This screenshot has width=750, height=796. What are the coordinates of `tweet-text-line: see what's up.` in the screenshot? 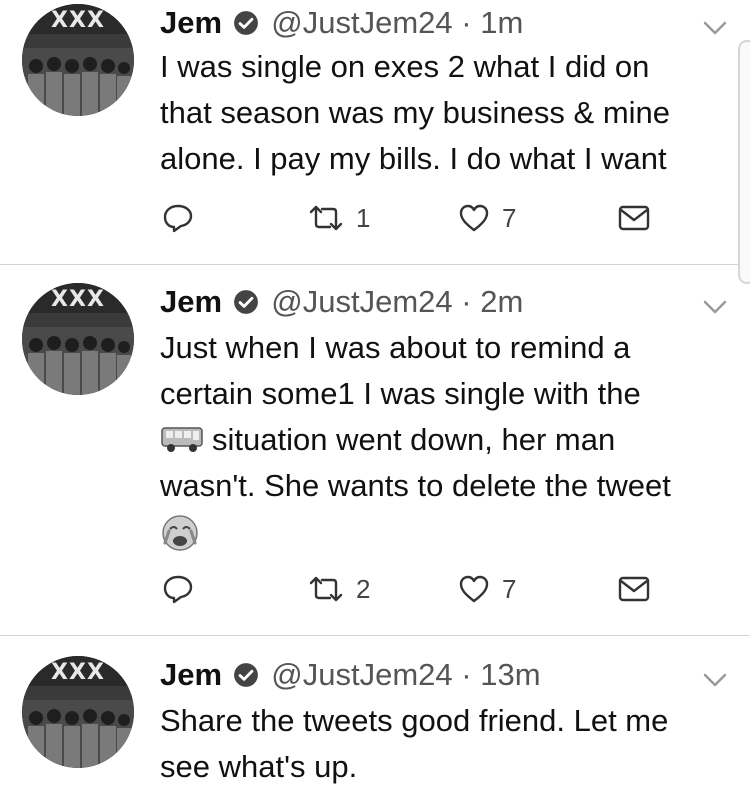 It's located at (259, 766).